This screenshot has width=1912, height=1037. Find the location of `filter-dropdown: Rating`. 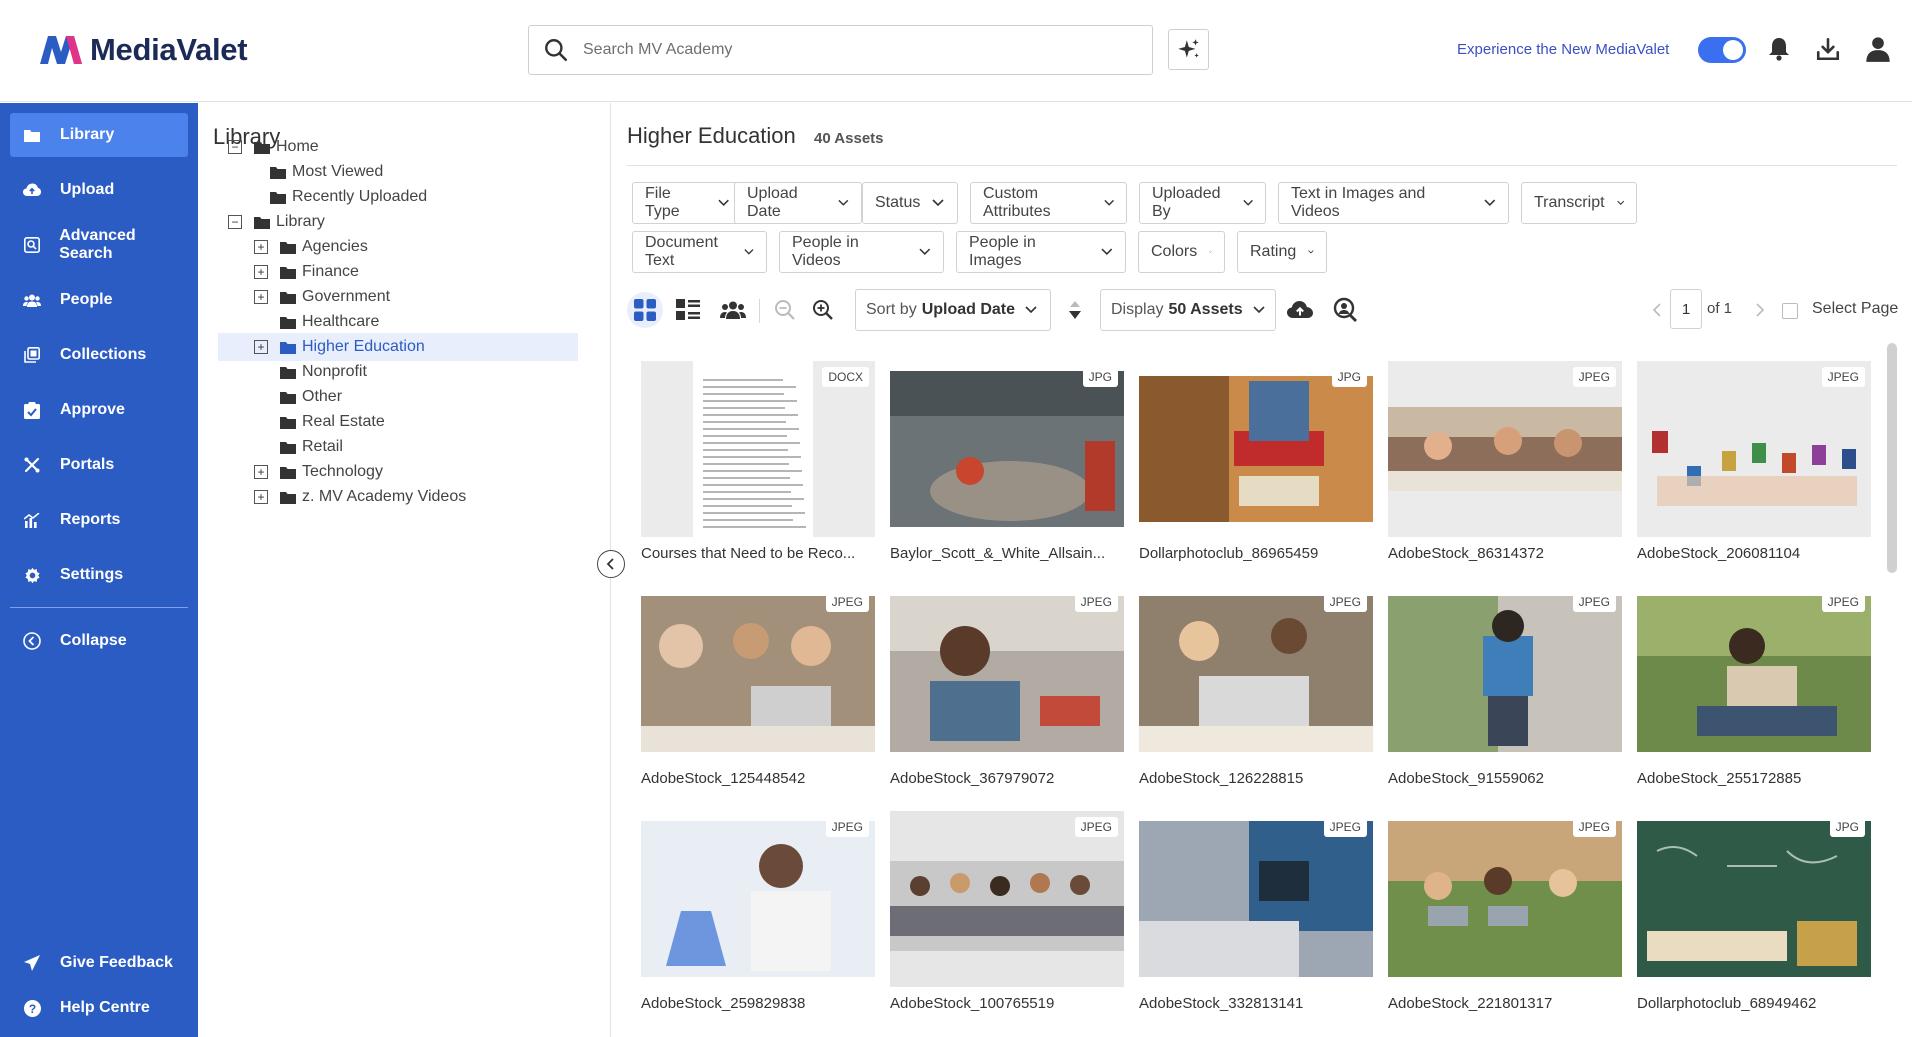

filter-dropdown: Rating is located at coordinates (1282, 252).